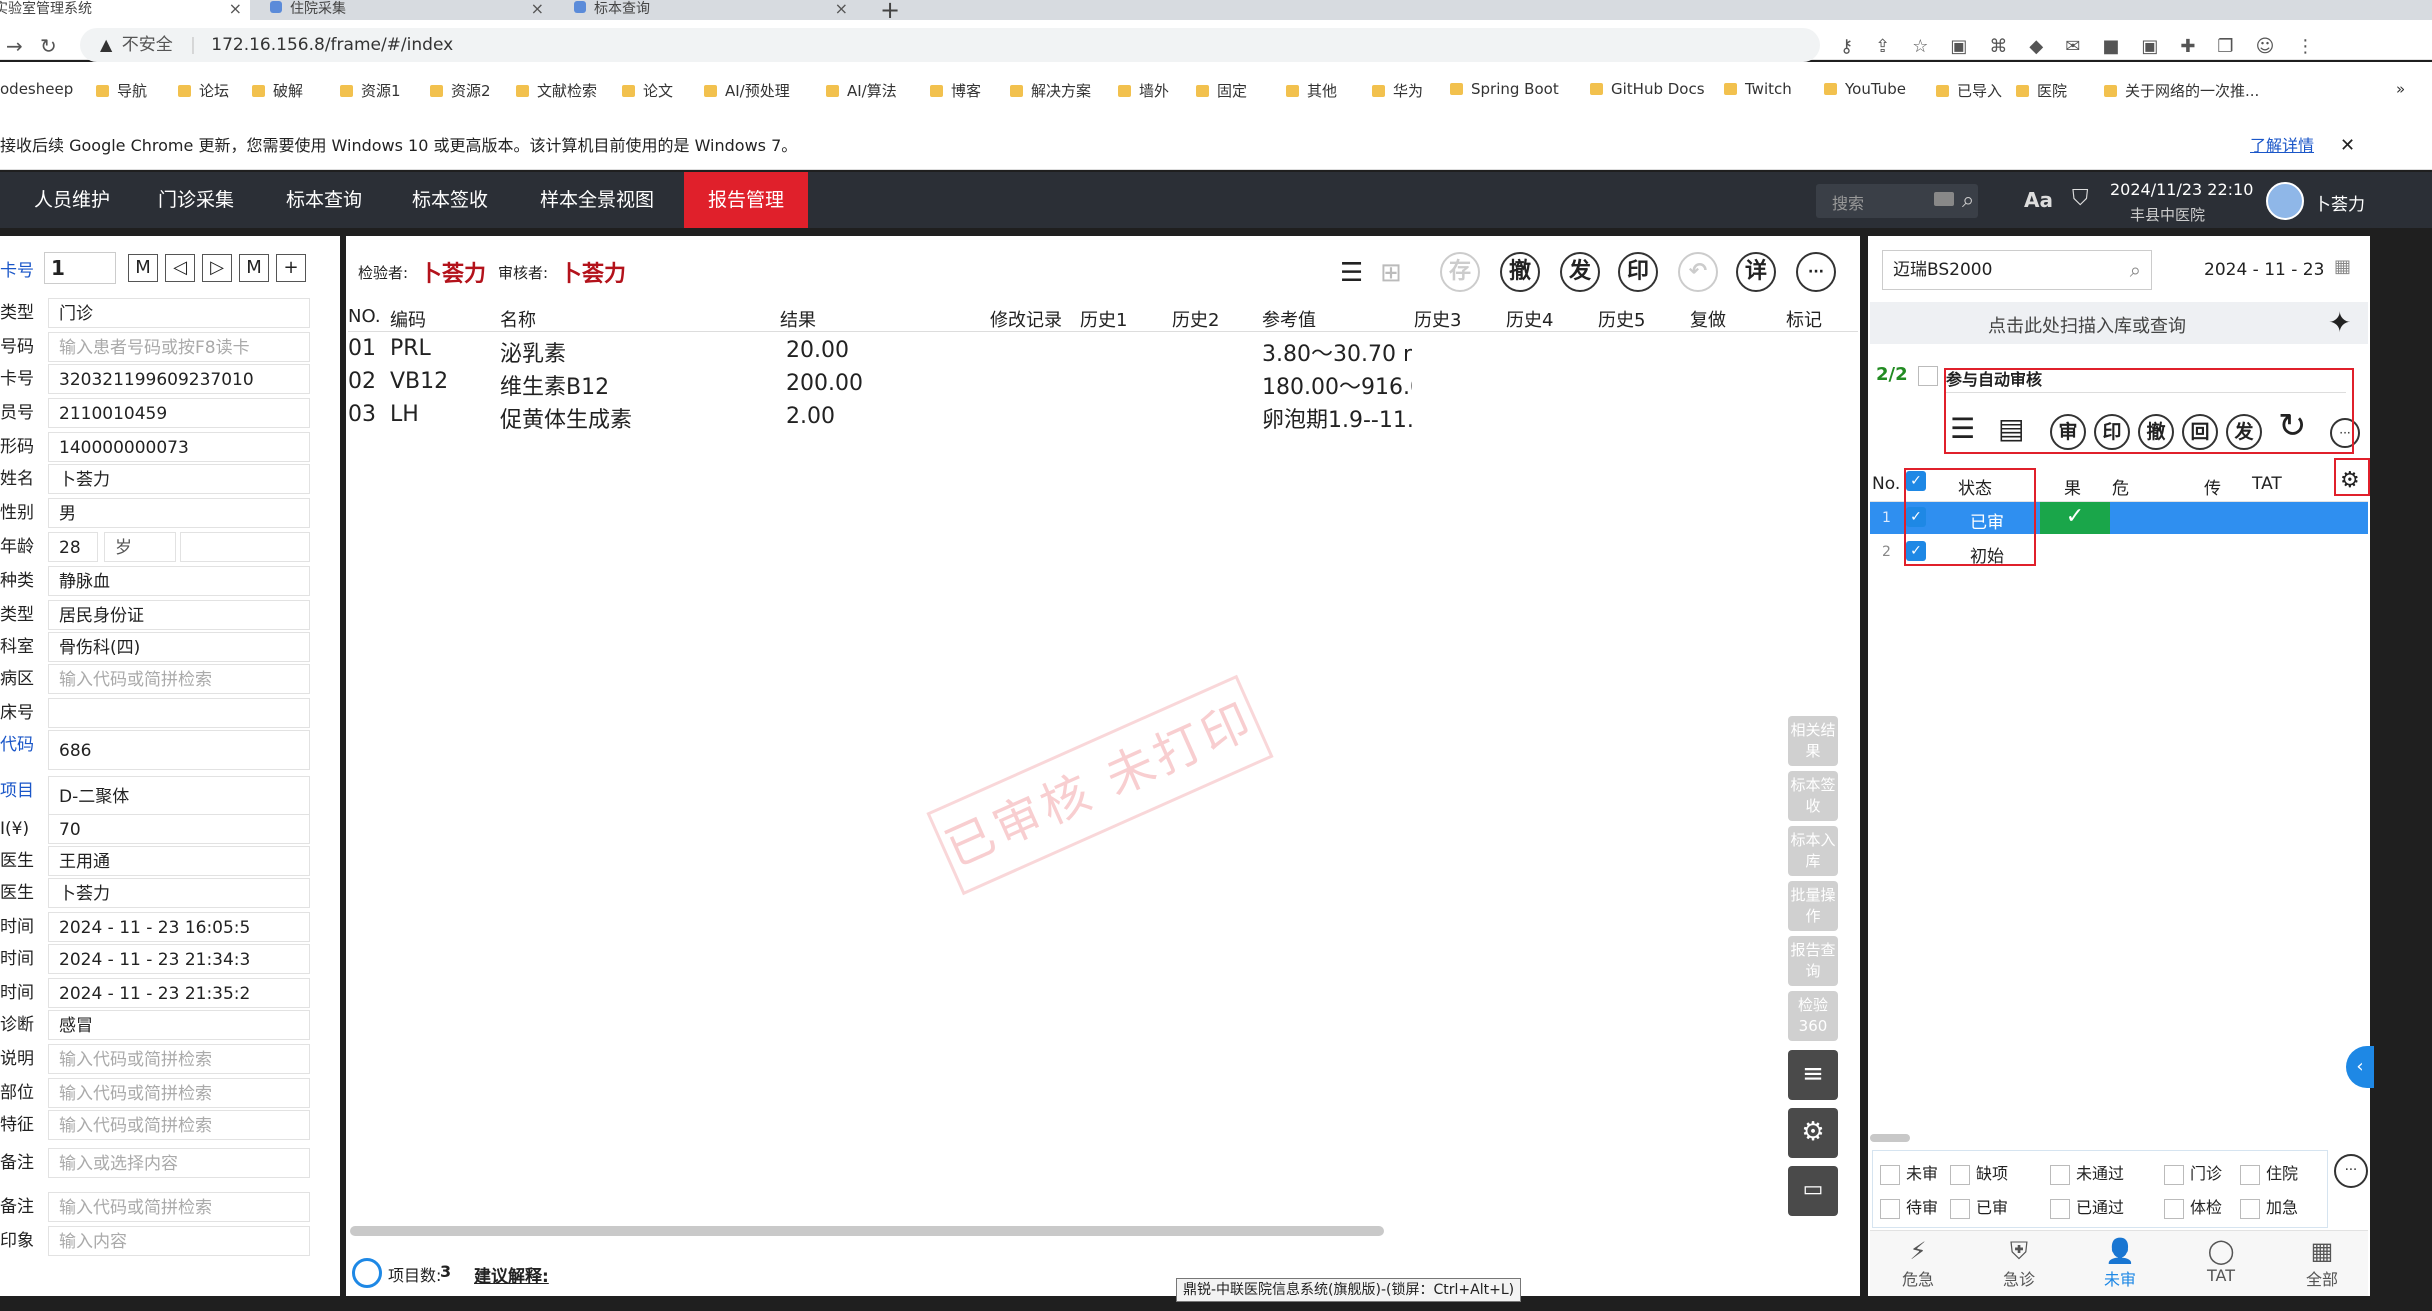 Image resolution: width=2432 pixels, height=1311 pixels. What do you see at coordinates (143, 268) in the screenshot?
I see `first-record-button: M` at bounding box center [143, 268].